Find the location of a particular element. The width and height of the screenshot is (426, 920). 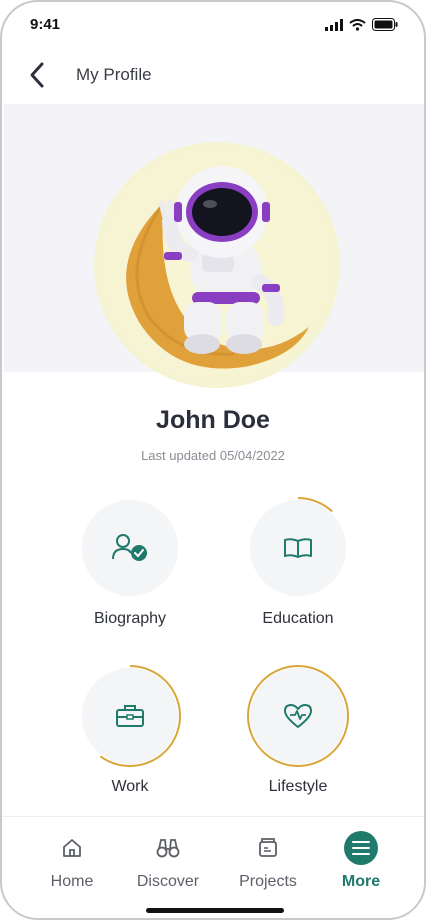

home-indicator is located at coordinates (215, 910).